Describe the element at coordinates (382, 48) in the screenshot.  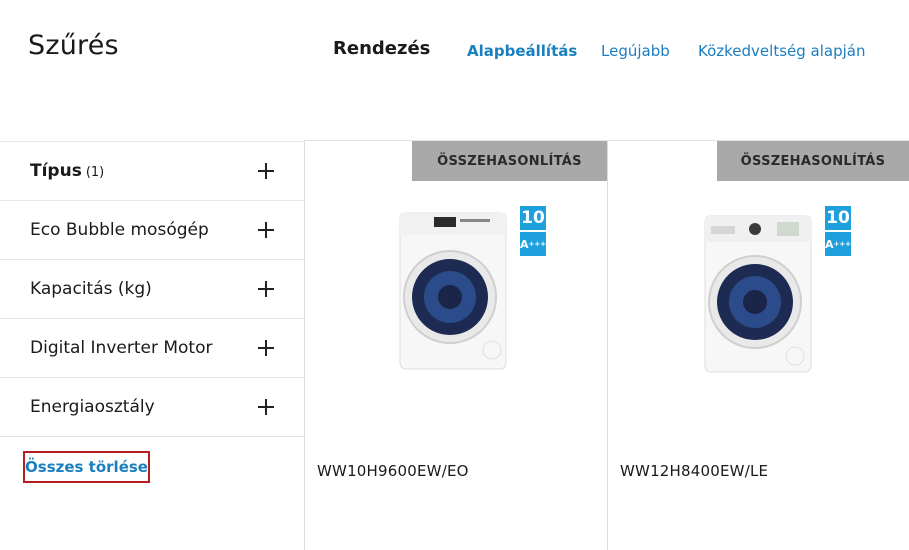
I see `sort-label: Rendezés` at that location.